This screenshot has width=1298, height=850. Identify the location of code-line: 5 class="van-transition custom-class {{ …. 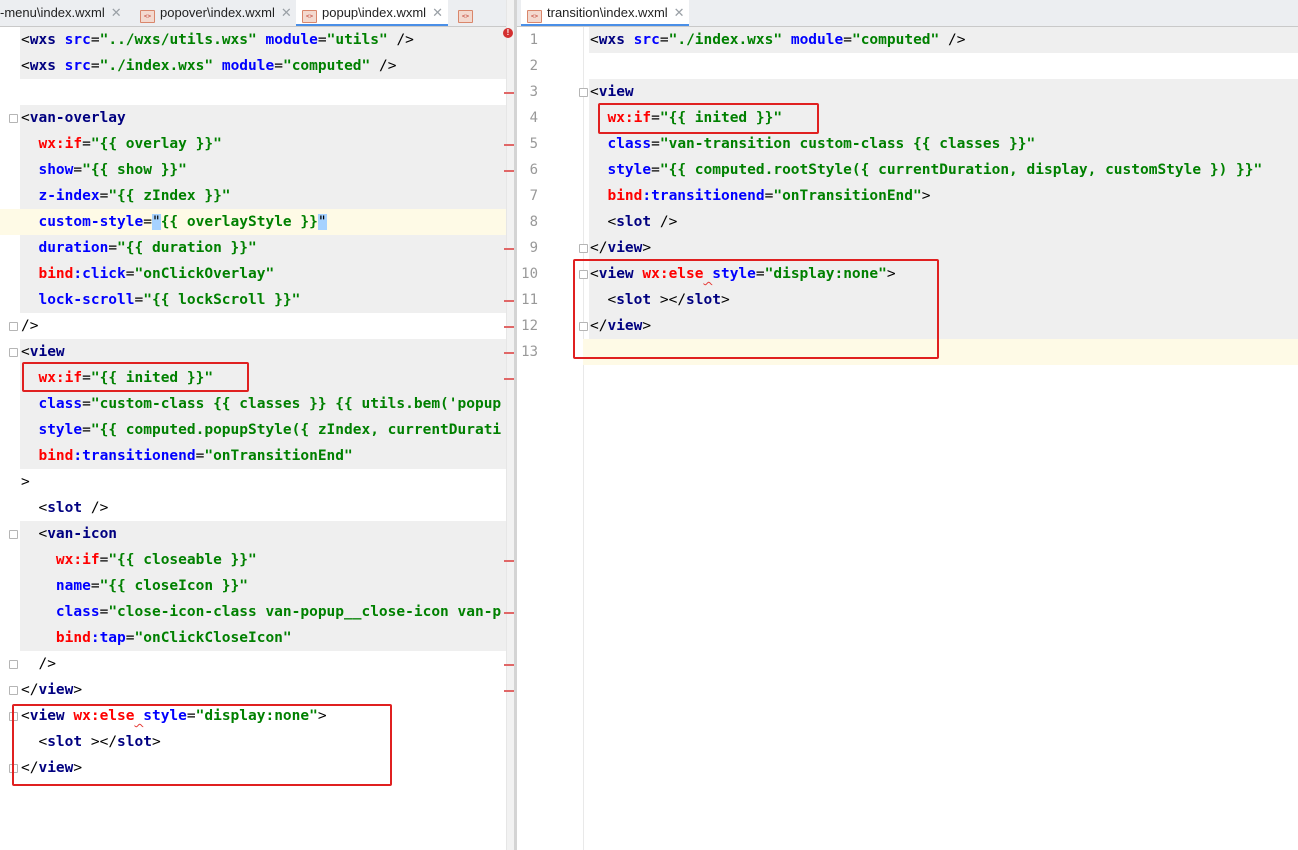
(907, 144).